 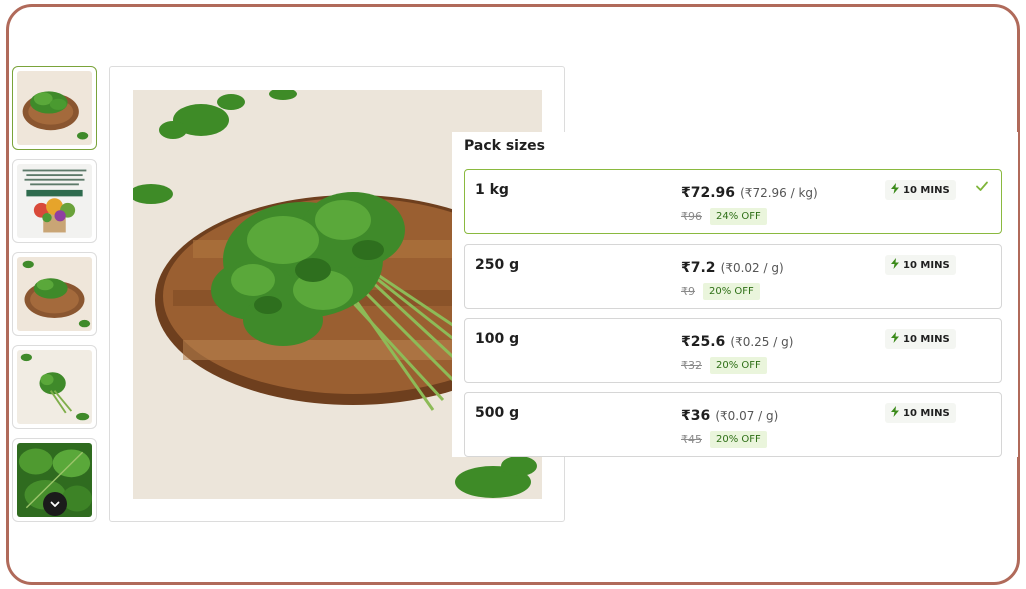 What do you see at coordinates (779, 193) in the screenshot?
I see `unit-price: (₹72.96 / kg)` at bounding box center [779, 193].